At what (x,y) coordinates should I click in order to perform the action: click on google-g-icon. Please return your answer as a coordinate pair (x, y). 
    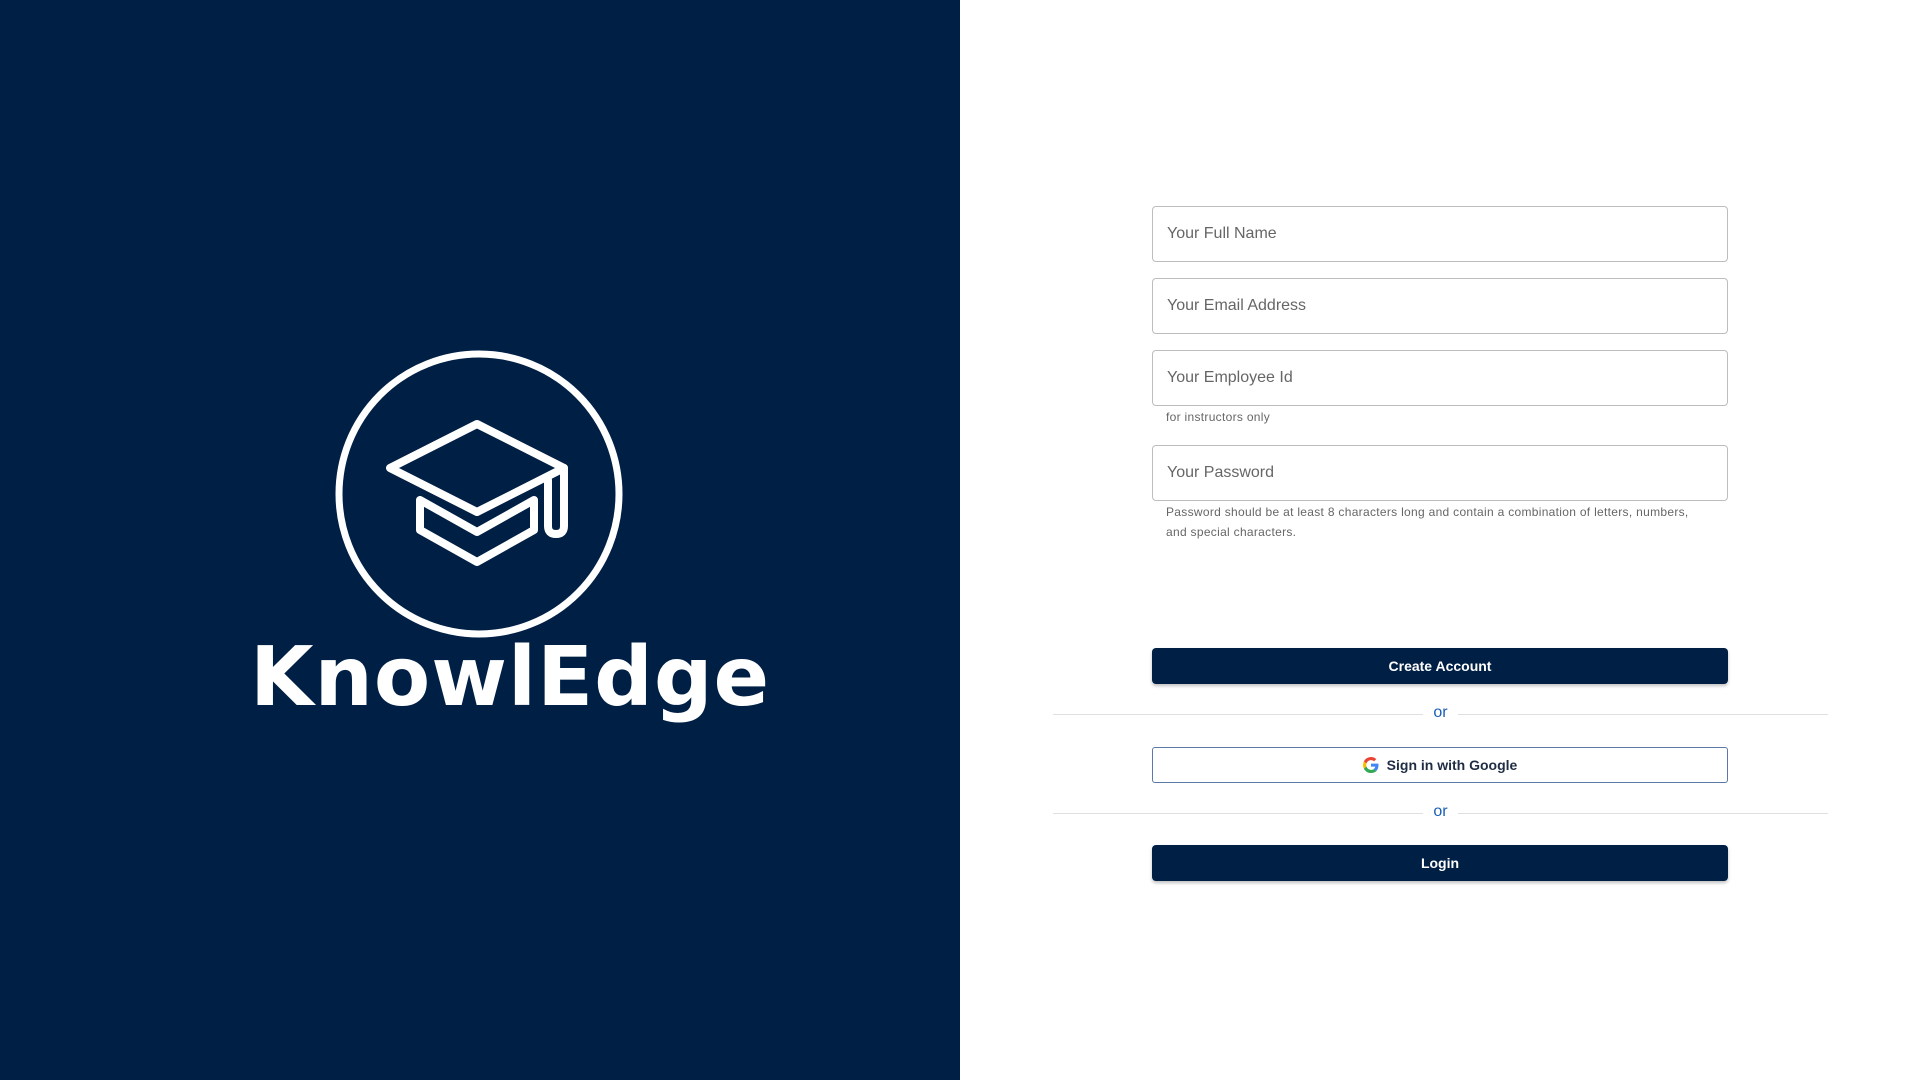
    Looking at the image, I should click on (1370, 765).